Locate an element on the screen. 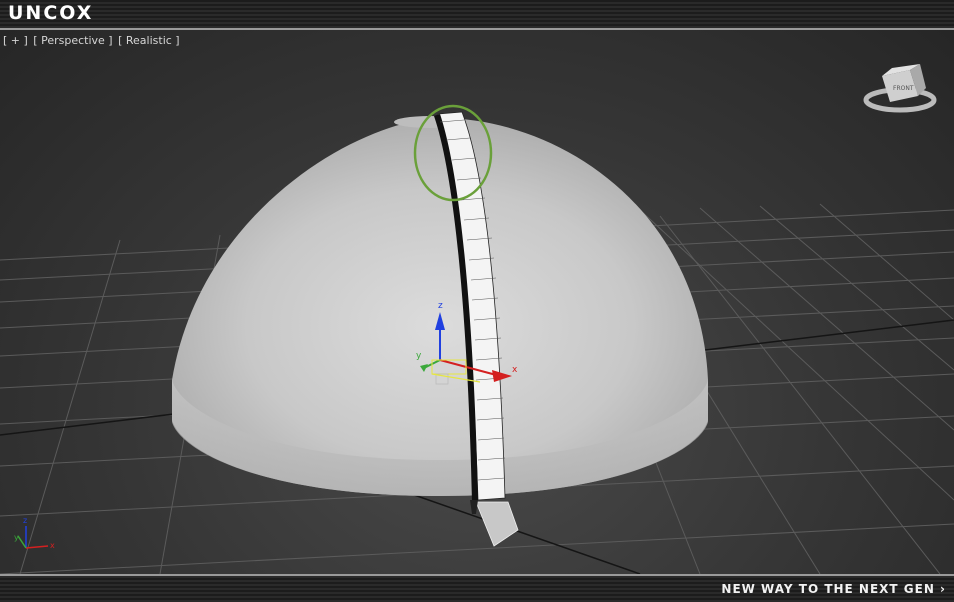 This screenshot has height=602, width=954. footer-tagline: NEW WAY TO THE NEXT GEN › is located at coordinates (833, 589).